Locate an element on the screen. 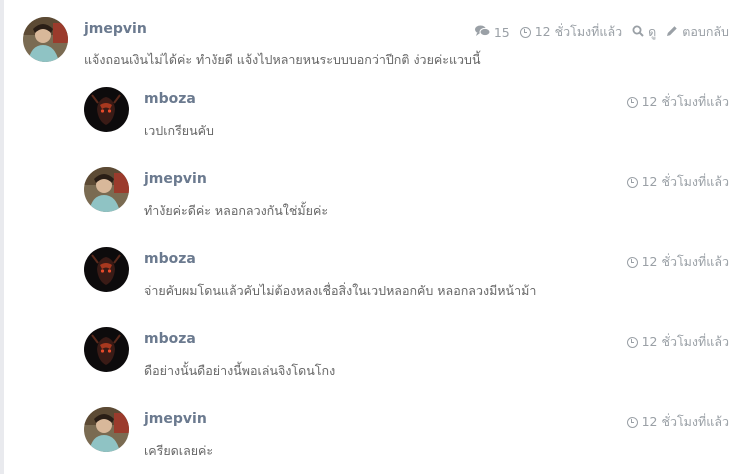 The height and width of the screenshot is (474, 749). thread-indent-bar is located at coordinates (2, 237).